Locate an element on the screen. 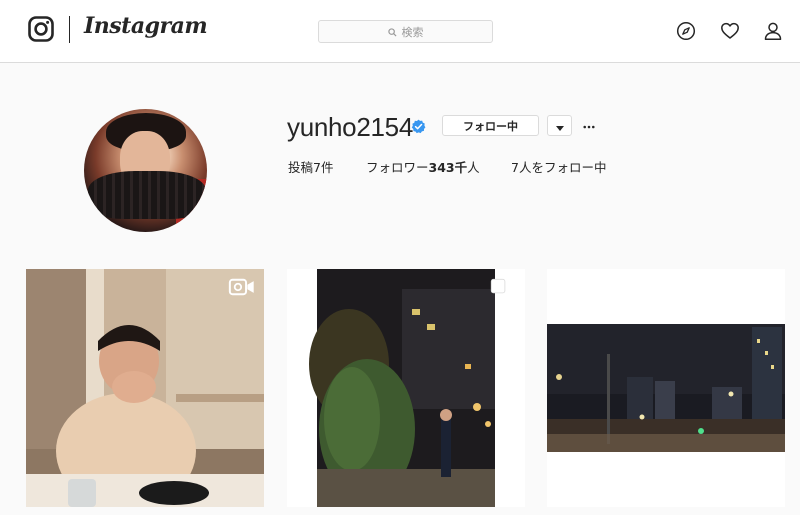  ellipsis-icon is located at coordinates (589, 125).